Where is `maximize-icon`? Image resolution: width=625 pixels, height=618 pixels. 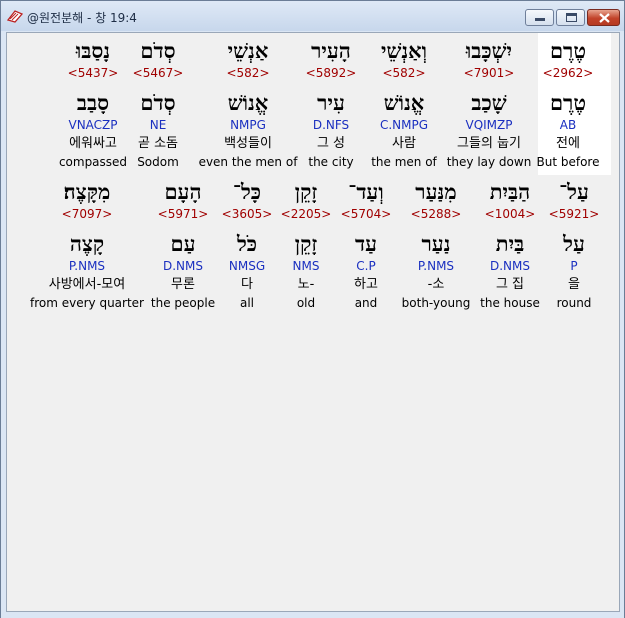
maximize-icon is located at coordinates (571, 17).